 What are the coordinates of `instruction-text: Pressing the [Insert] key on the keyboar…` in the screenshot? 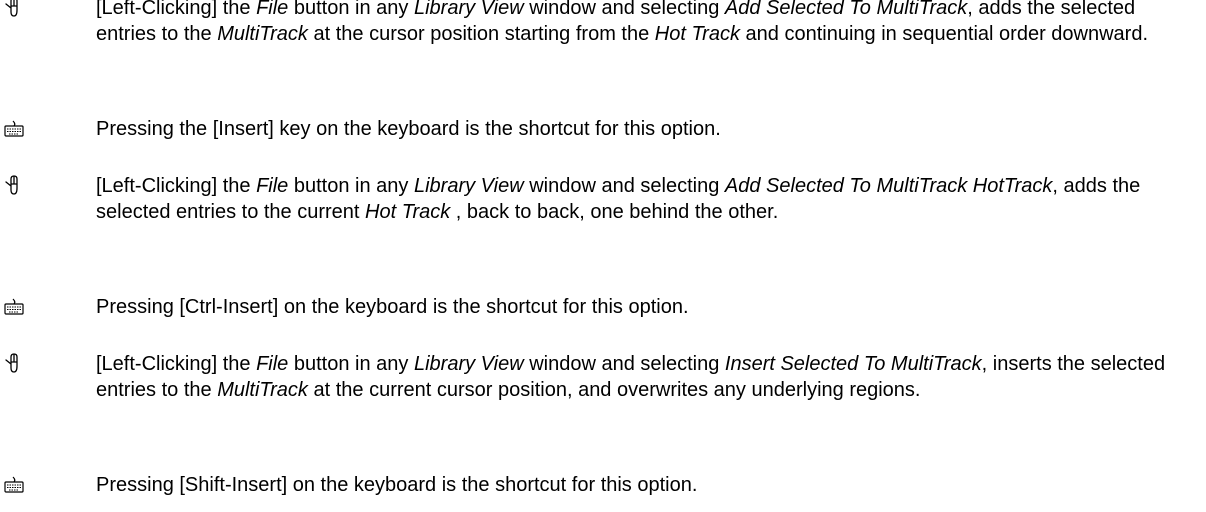 It's located at (644, 129).